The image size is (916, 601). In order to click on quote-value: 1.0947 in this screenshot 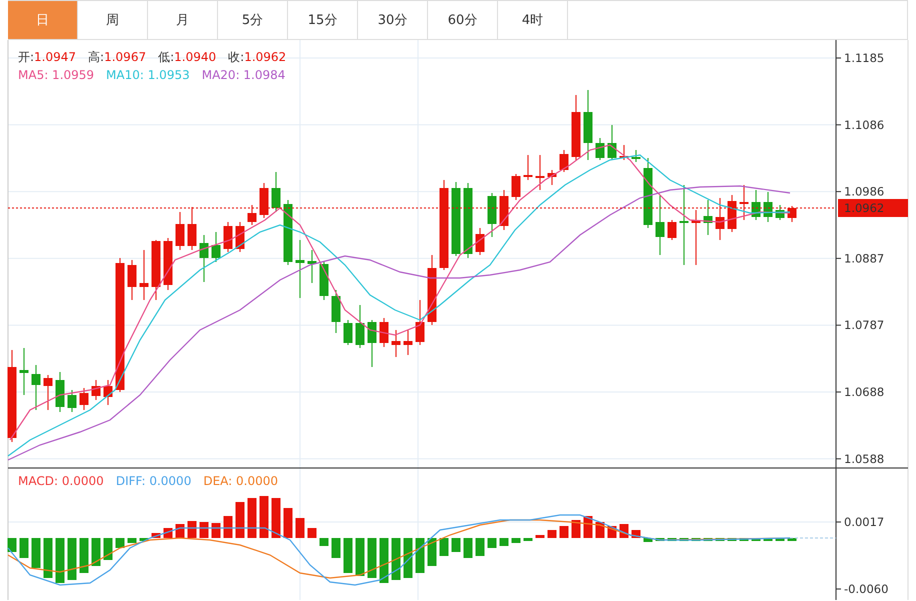, I will do `click(55, 57)`.